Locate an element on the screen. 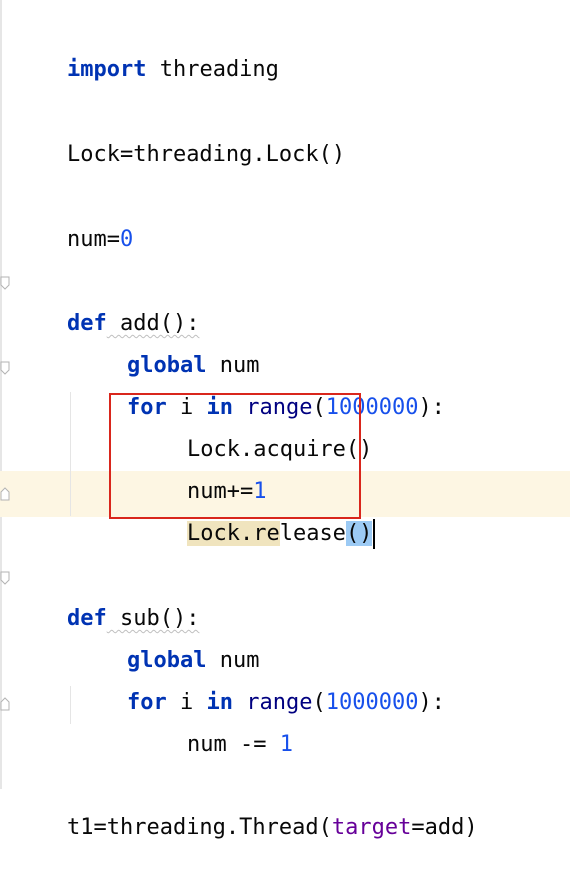 The height and width of the screenshot is (888, 570). code-text: threading is located at coordinates (212, 69).